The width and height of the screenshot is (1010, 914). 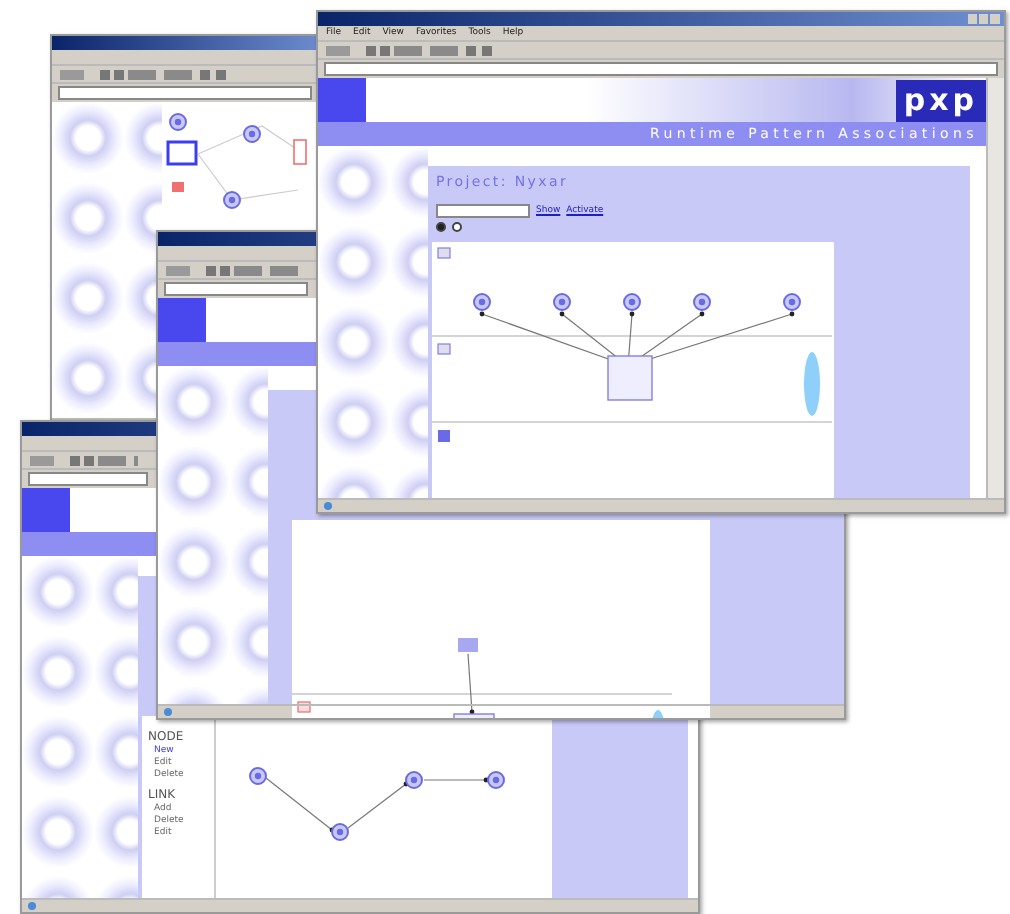 What do you see at coordinates (483, 211) in the screenshot?
I see `dropdown-field` at bounding box center [483, 211].